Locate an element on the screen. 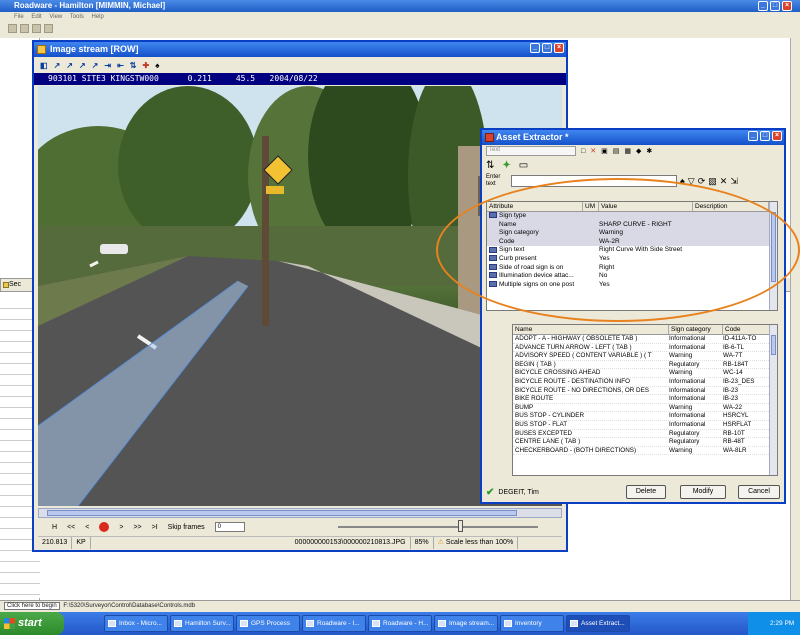  delete-button: Delete is located at coordinates (646, 492).